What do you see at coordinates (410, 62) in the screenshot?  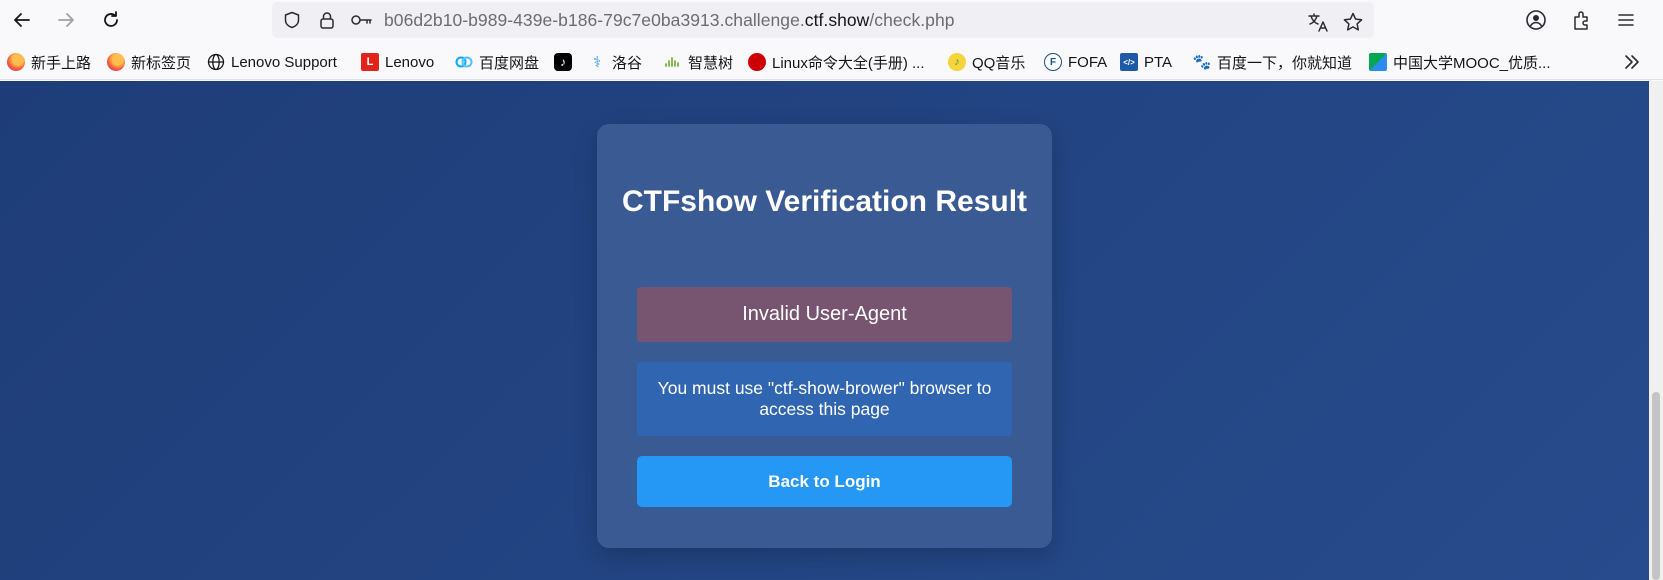 I see `bookmark-label: Lenovo` at bounding box center [410, 62].